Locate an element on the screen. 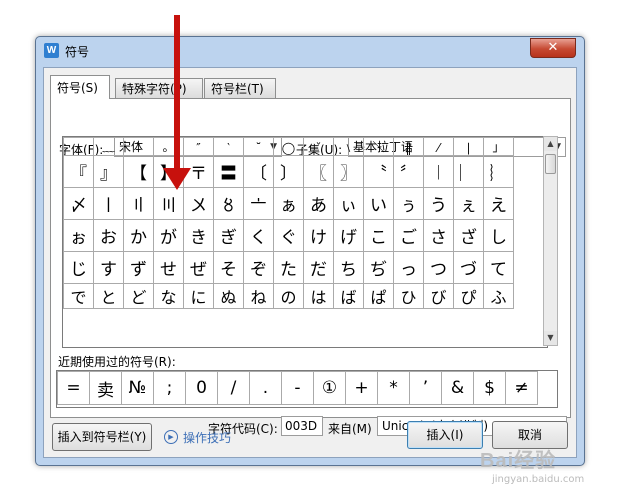  title-bar: W 符号 ✕ is located at coordinates (310, 50).